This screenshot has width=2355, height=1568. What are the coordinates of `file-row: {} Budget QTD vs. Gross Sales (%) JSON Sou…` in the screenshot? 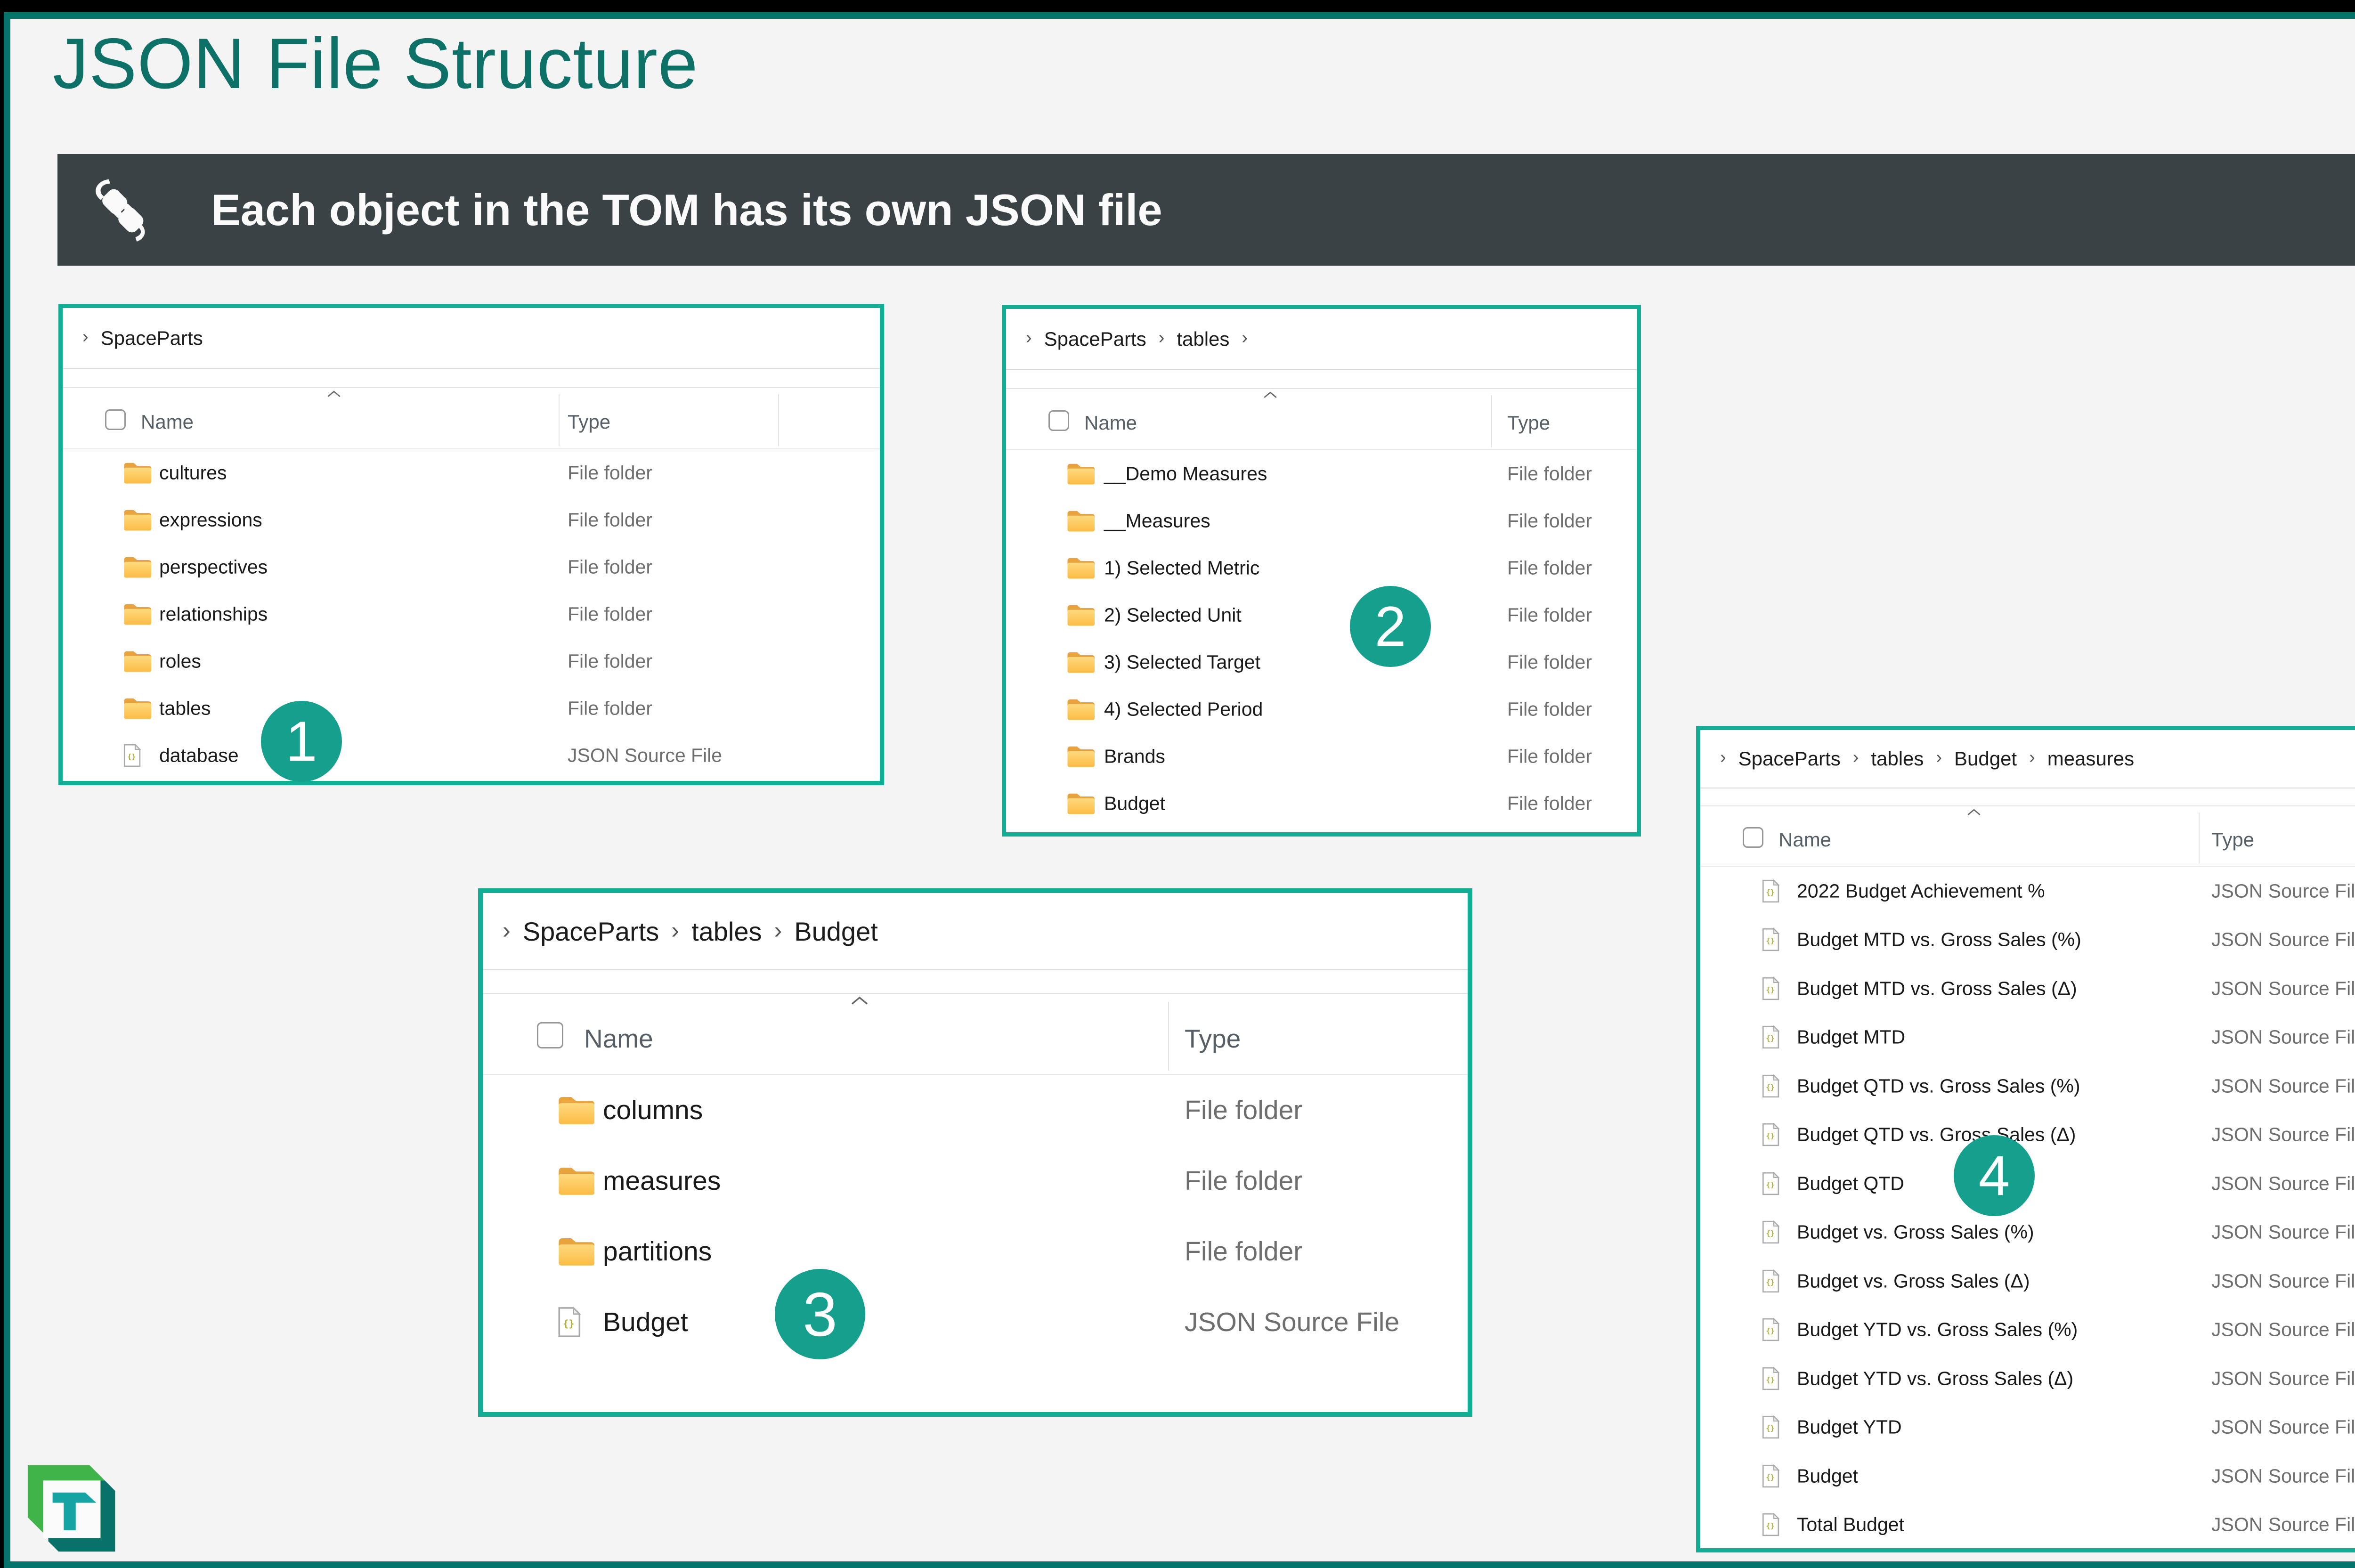 It's located at (2027, 1086).